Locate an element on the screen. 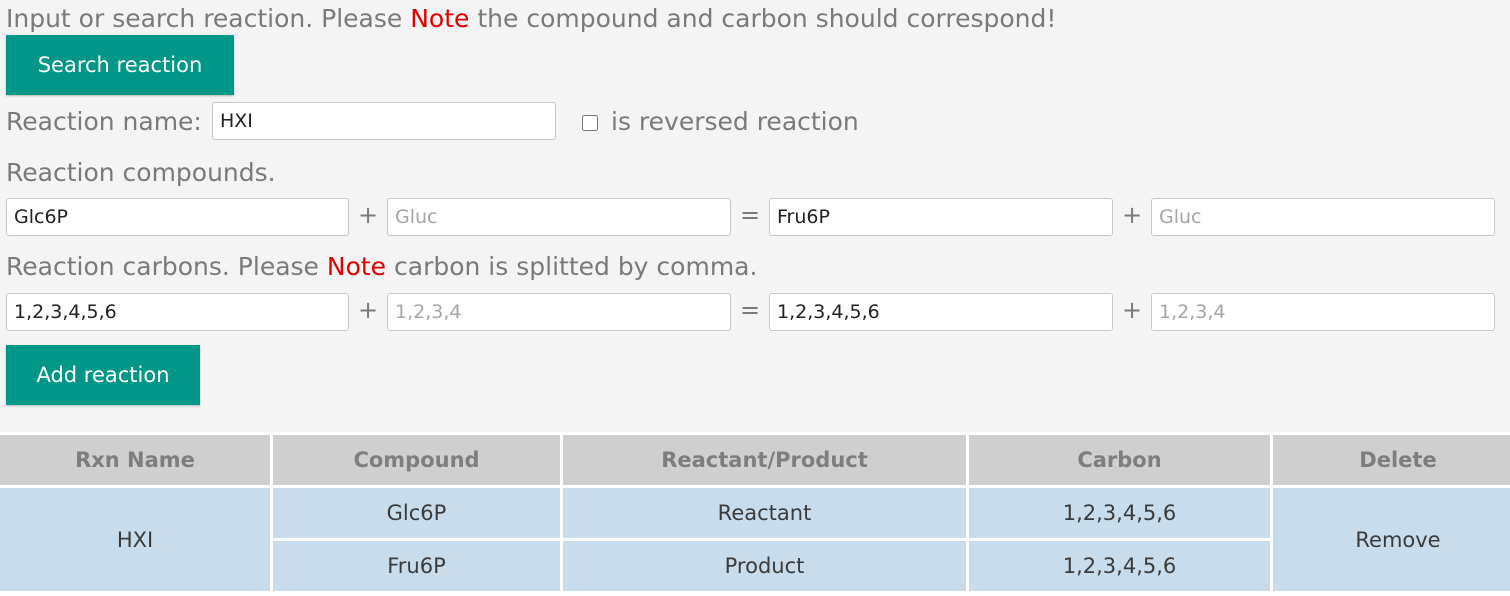 This screenshot has width=1510, height=596. product-compound-1-input is located at coordinates (941, 217).